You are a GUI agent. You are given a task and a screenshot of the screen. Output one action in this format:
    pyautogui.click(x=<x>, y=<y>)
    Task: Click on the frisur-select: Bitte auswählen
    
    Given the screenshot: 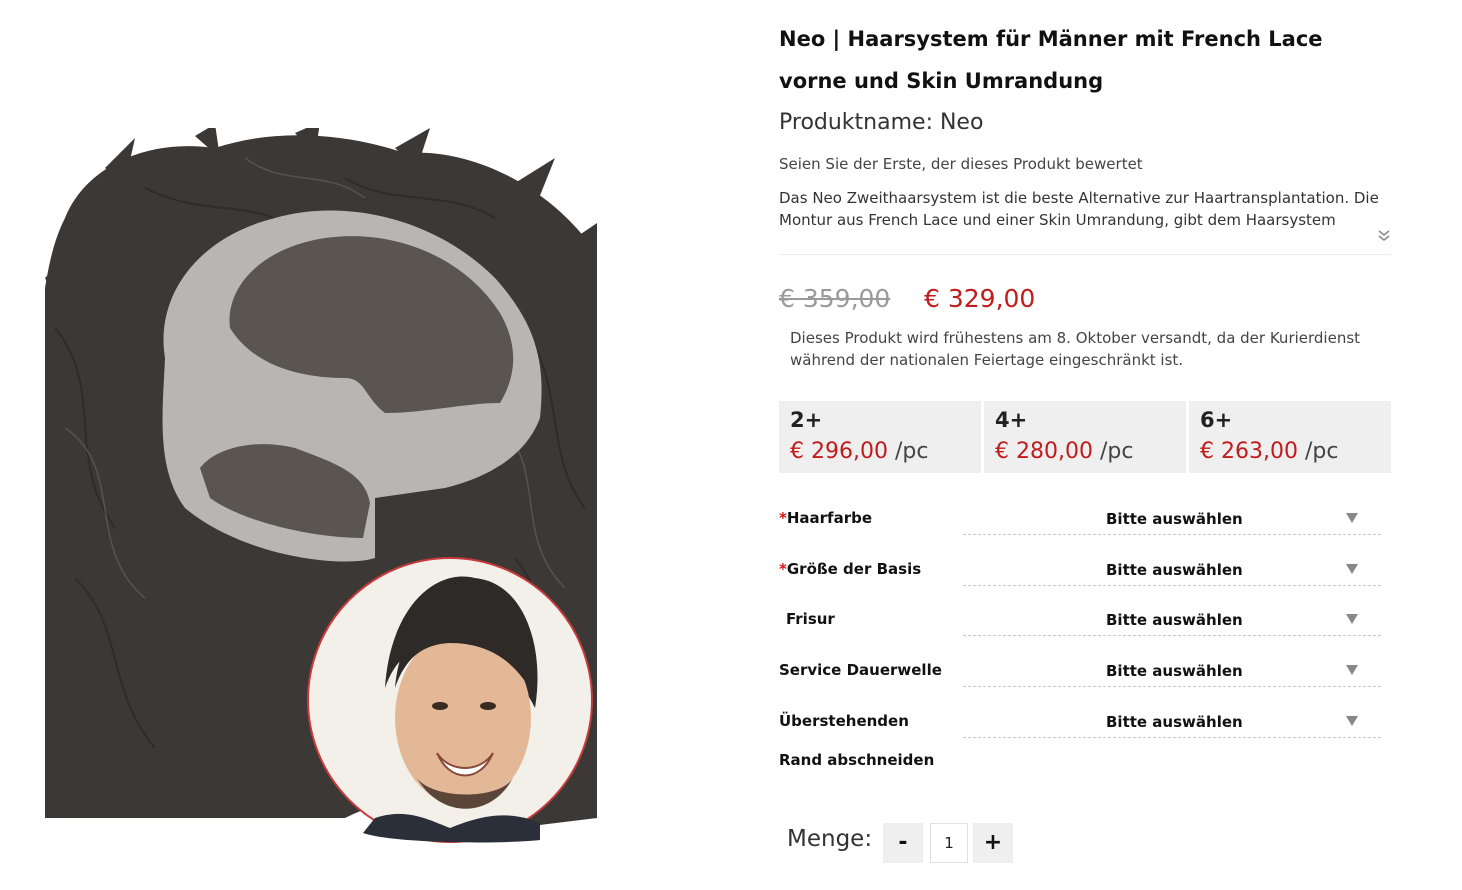 What is the action you would take?
    pyautogui.click(x=1172, y=620)
    